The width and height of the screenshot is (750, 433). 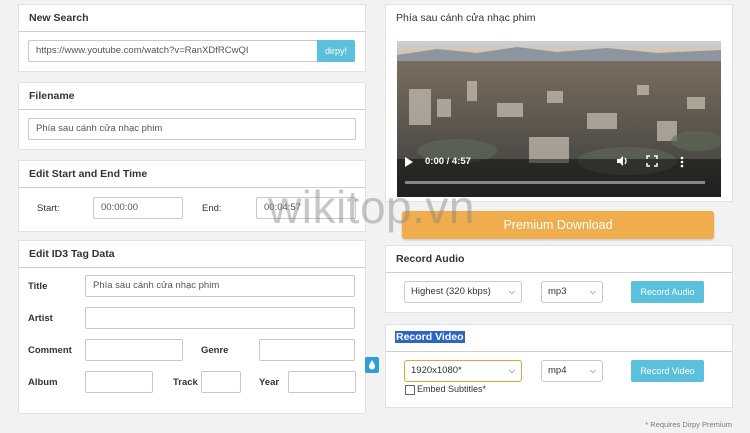 What do you see at coordinates (38, 286) in the screenshot?
I see `title-label: Title` at bounding box center [38, 286].